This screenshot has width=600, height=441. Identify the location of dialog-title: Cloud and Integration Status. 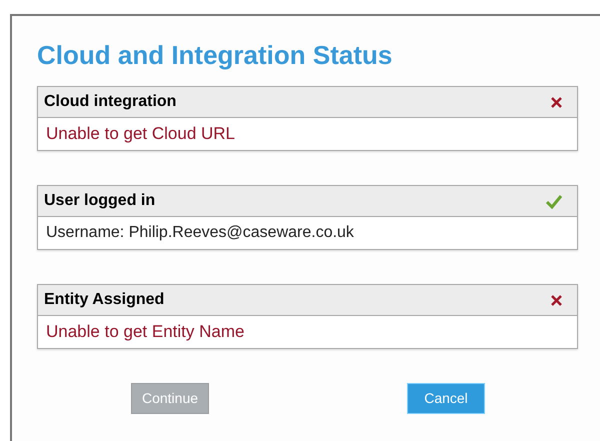
(214, 55).